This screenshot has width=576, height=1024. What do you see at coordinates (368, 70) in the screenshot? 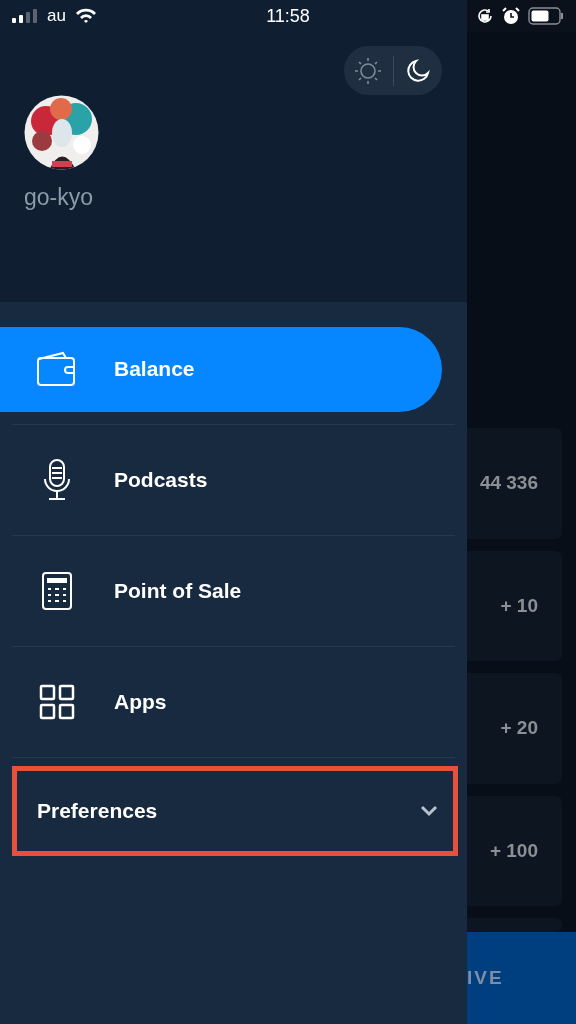
I see `sun-icon` at bounding box center [368, 70].